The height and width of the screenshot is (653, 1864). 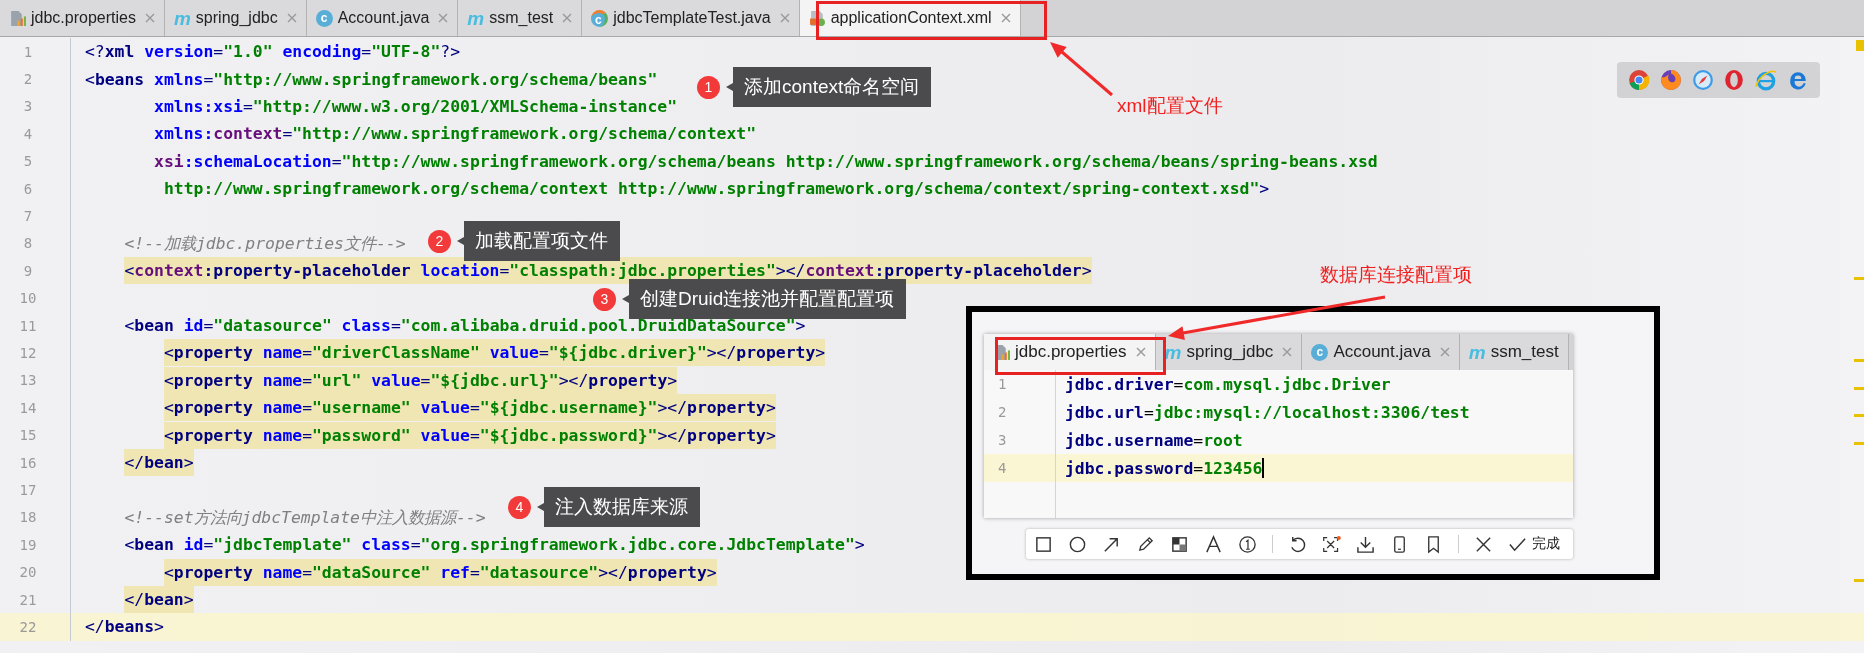 I want to click on line-number: 14, so click(x=28, y=407).